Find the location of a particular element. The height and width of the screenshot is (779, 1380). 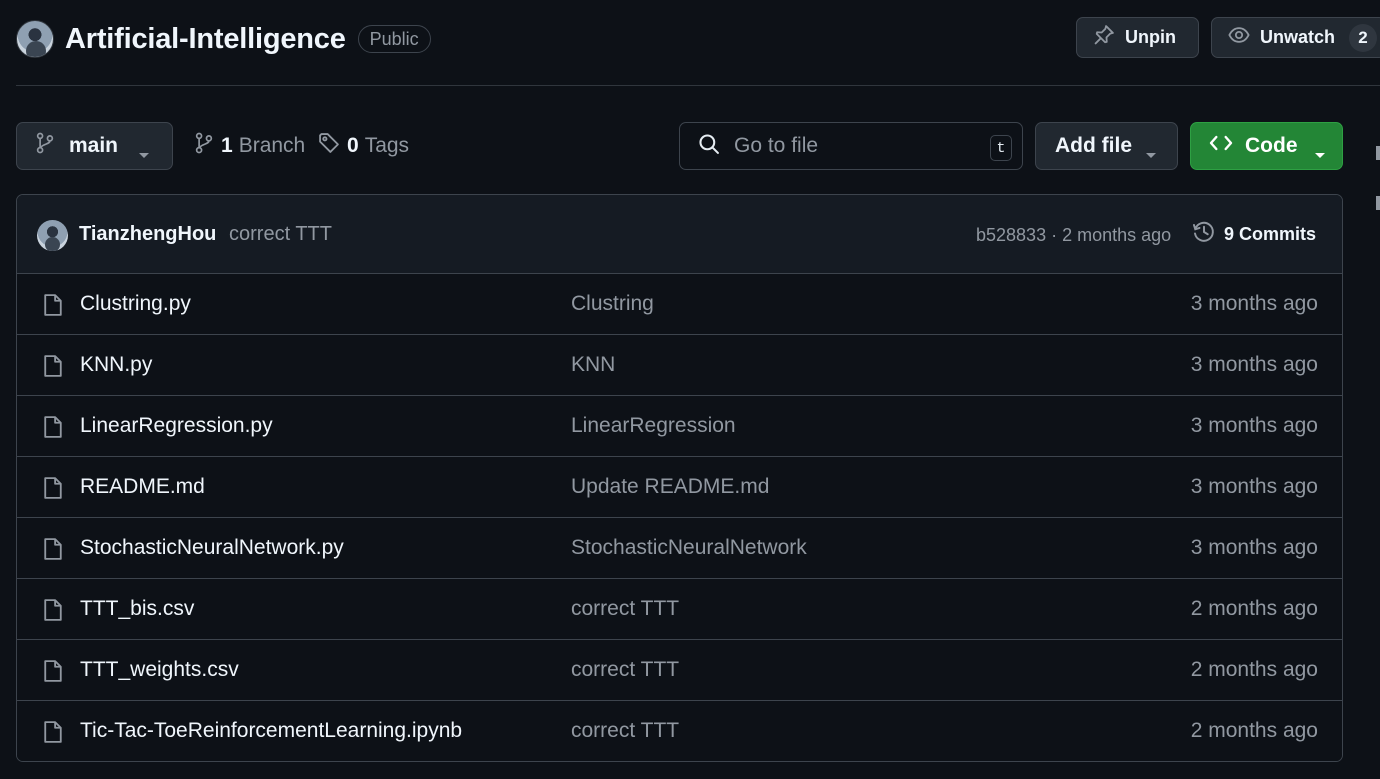

code-button: Code is located at coordinates (1266, 146).